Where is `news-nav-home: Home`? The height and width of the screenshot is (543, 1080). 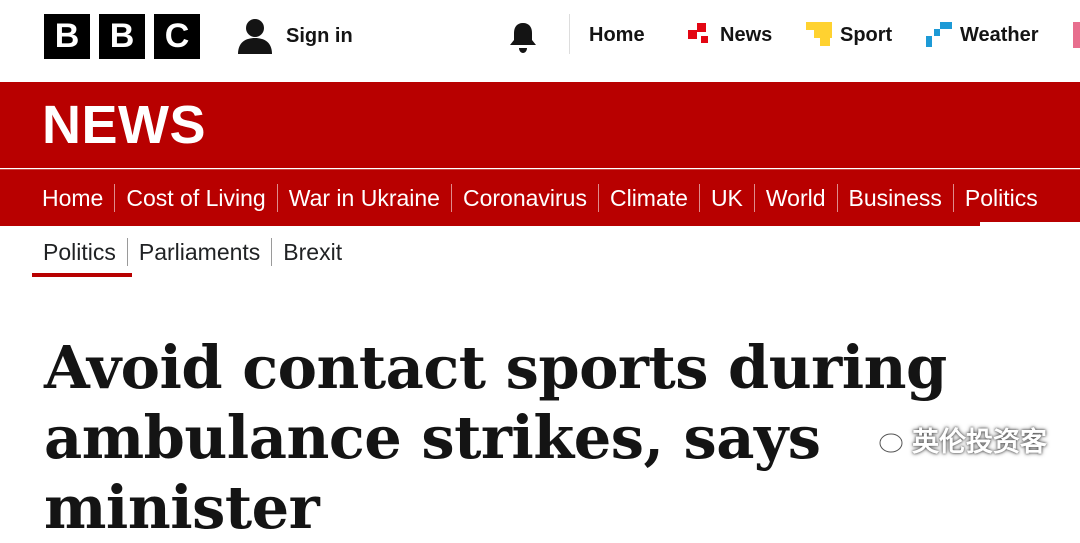
news-nav-home: Home is located at coordinates (73, 198).